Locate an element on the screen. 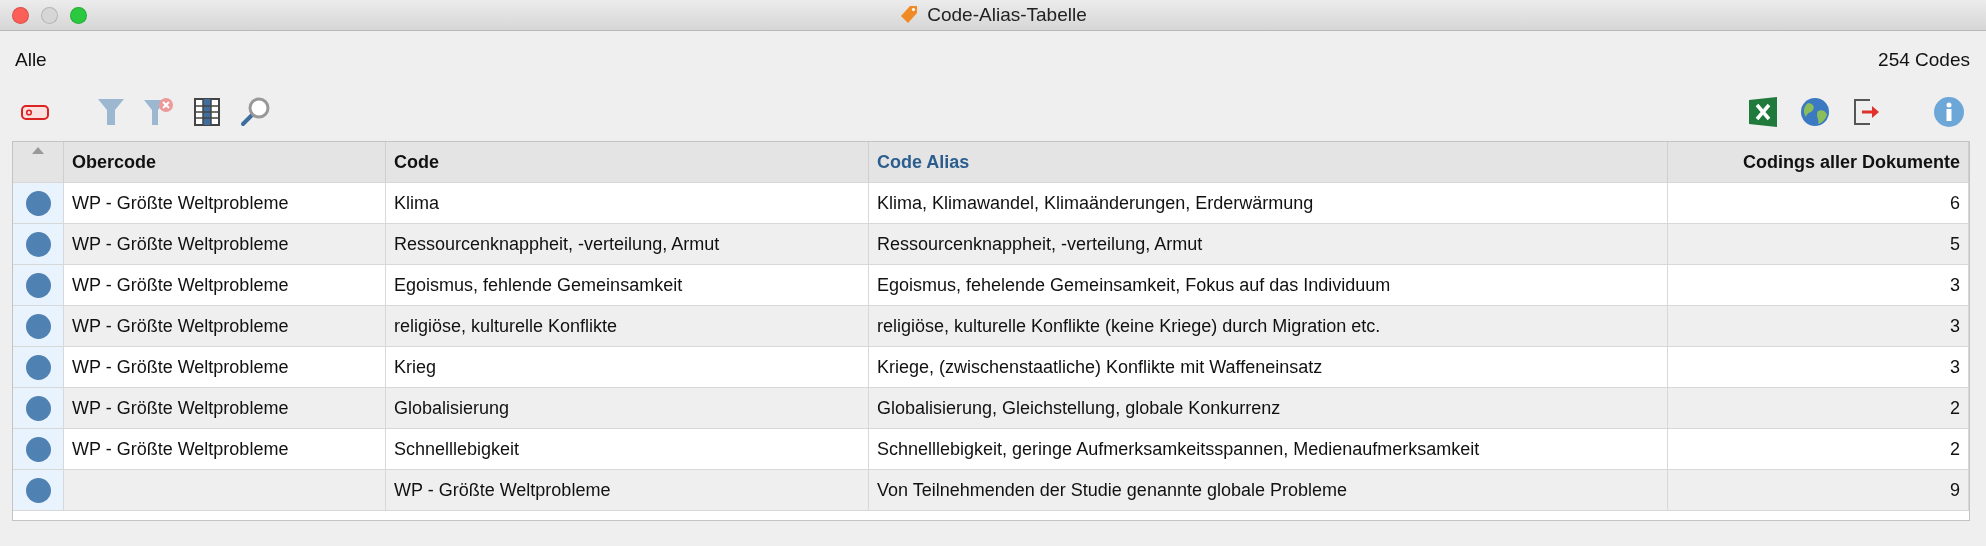 The height and width of the screenshot is (546, 1986). table-cell: Kriege, (zwischenstaatliche) Konflikte mit Waffeneinsatz is located at coordinates (1268, 367).